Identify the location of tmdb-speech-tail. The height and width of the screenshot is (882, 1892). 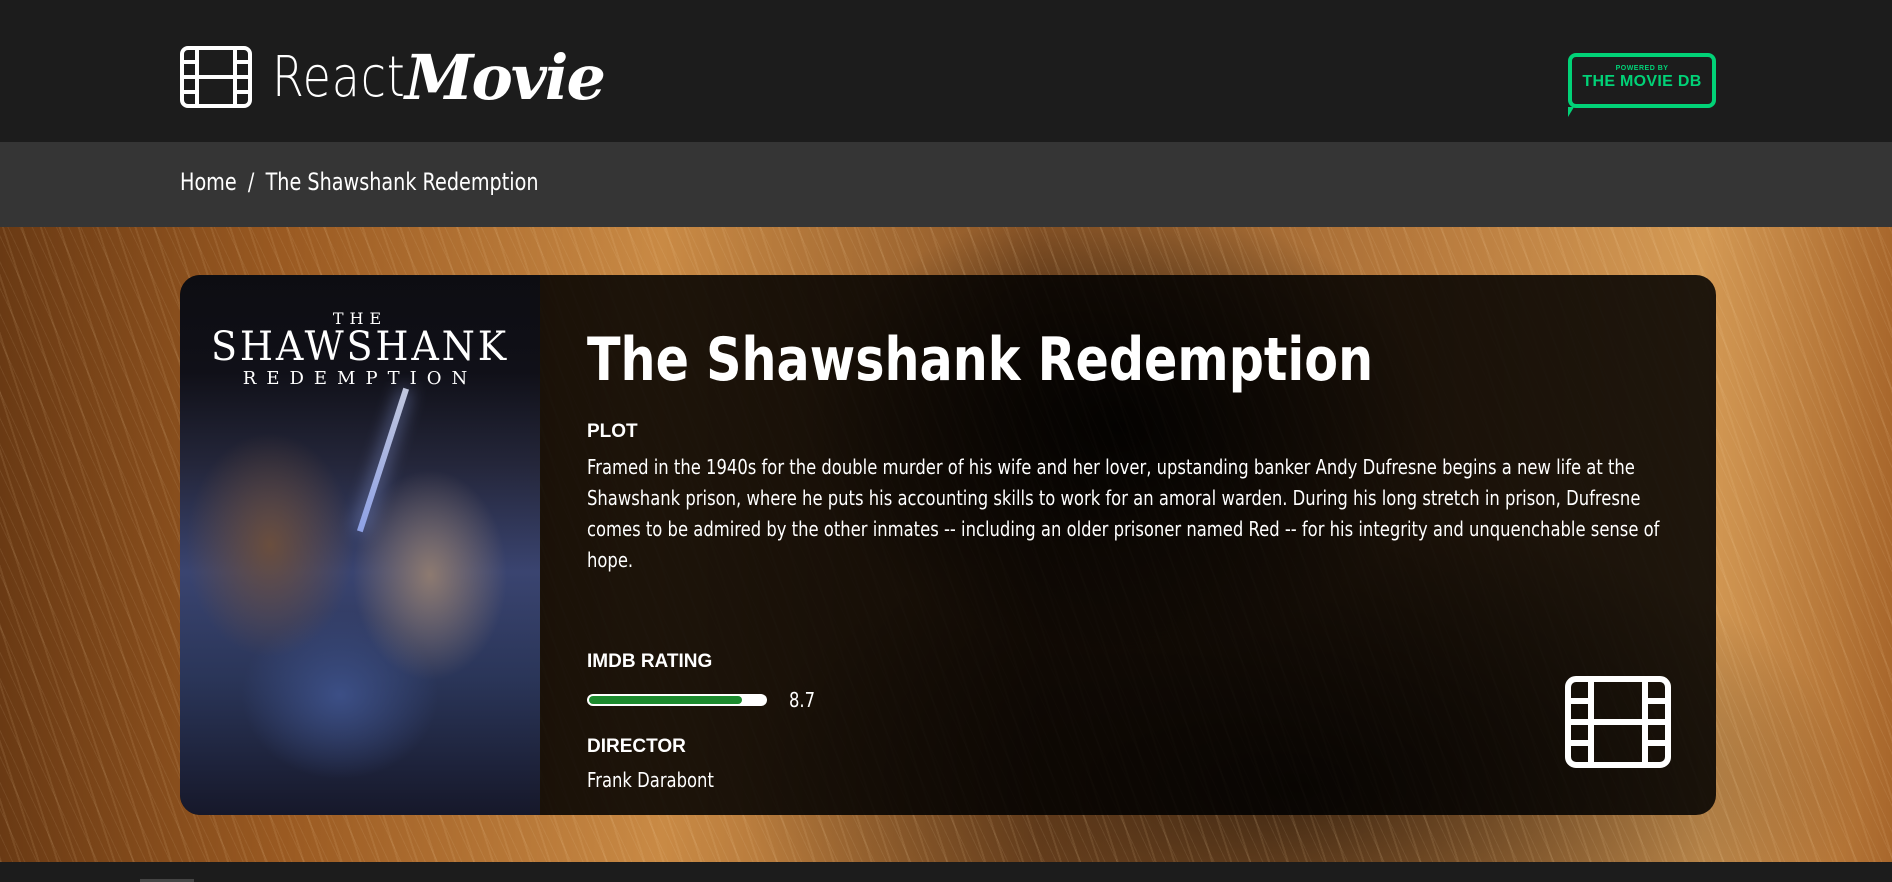
(1571, 112).